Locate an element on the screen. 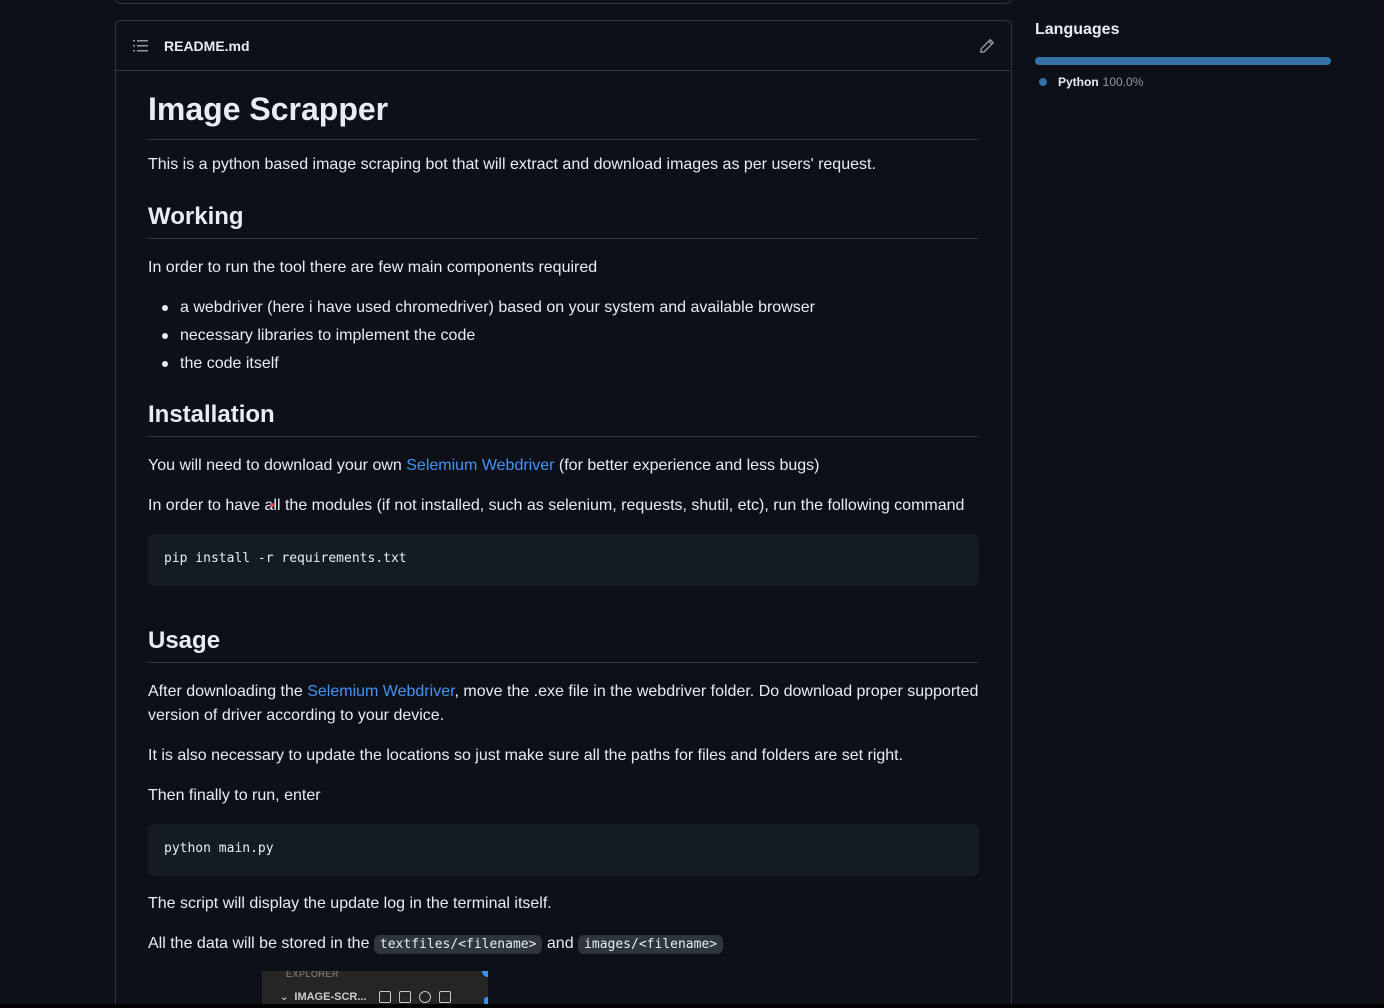 The image size is (1384, 1008). text-span: and is located at coordinates (560, 943).